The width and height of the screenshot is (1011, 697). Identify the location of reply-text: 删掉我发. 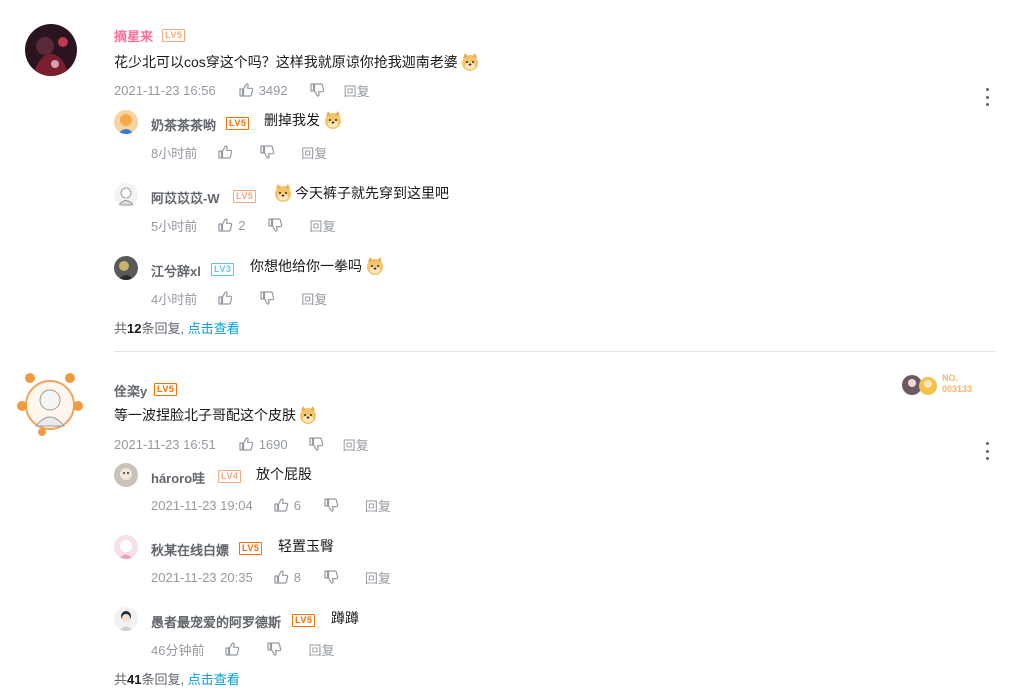
(303, 120).